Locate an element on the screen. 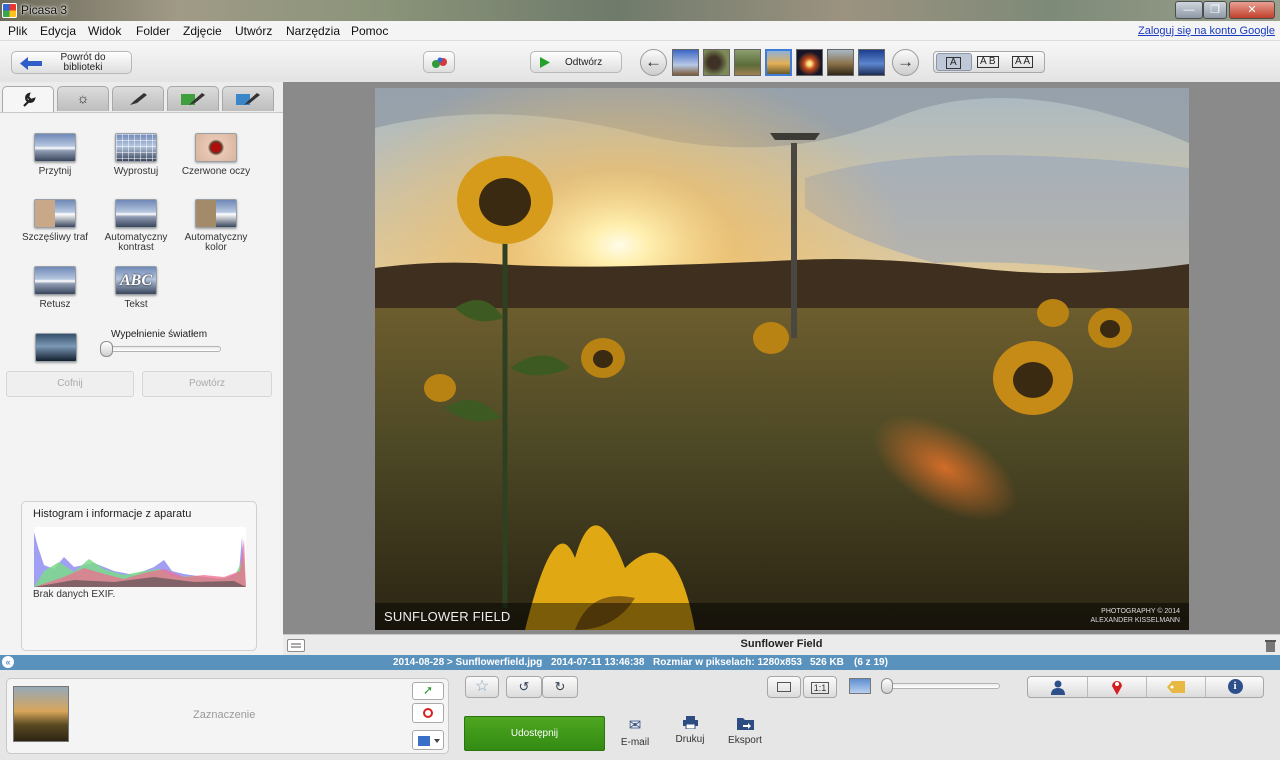 The width and height of the screenshot is (1280, 760). redeye-label: Czerwone oczy is located at coordinates (216, 171).